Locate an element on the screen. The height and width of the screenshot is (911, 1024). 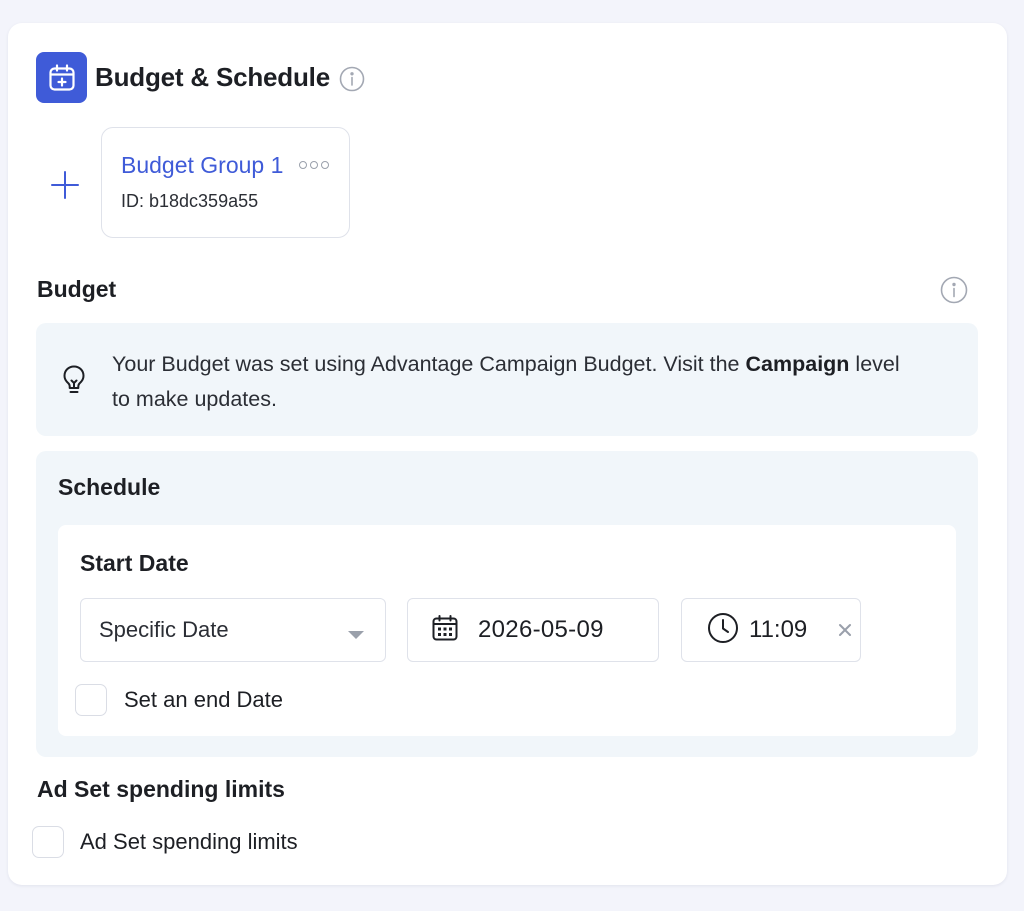
spending-limits-title: Ad Set spending limits is located at coordinates (161, 789).